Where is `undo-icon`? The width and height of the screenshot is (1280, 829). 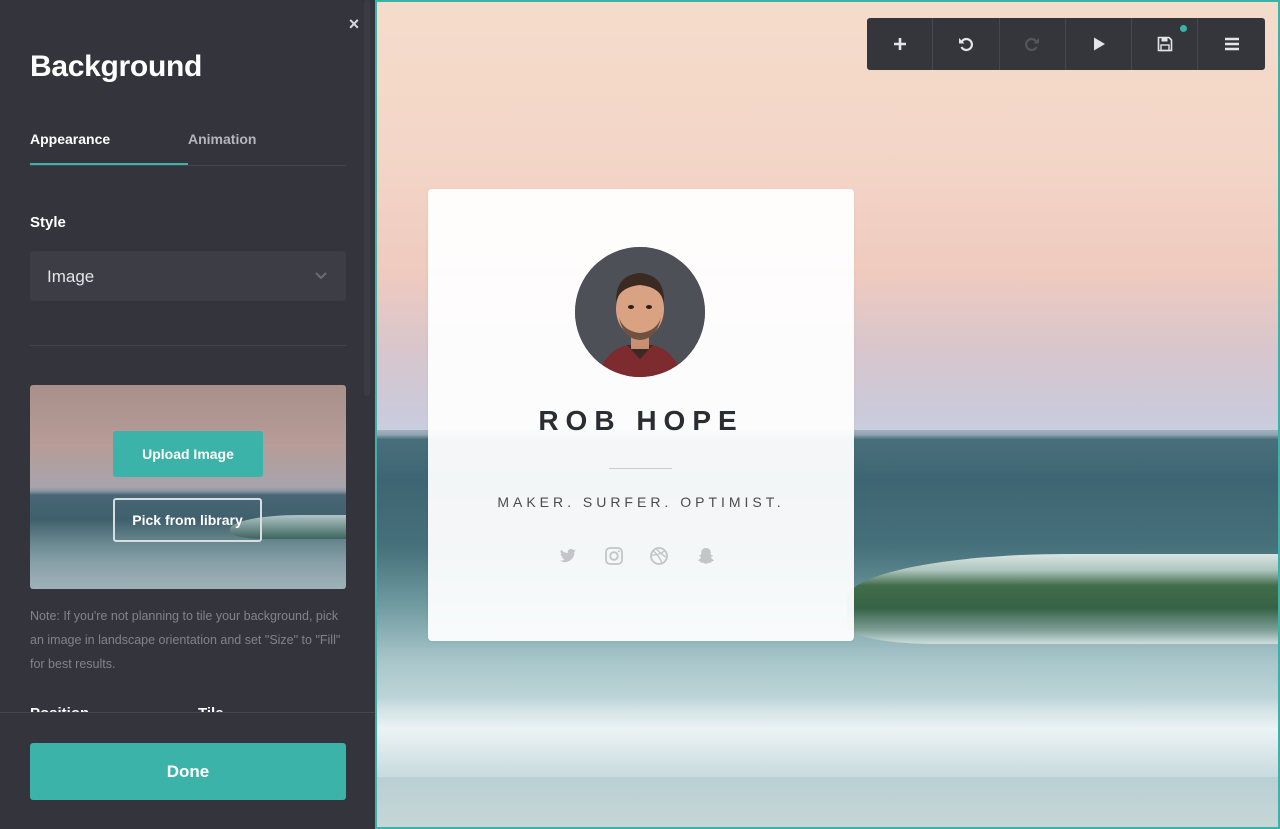 undo-icon is located at coordinates (965, 44).